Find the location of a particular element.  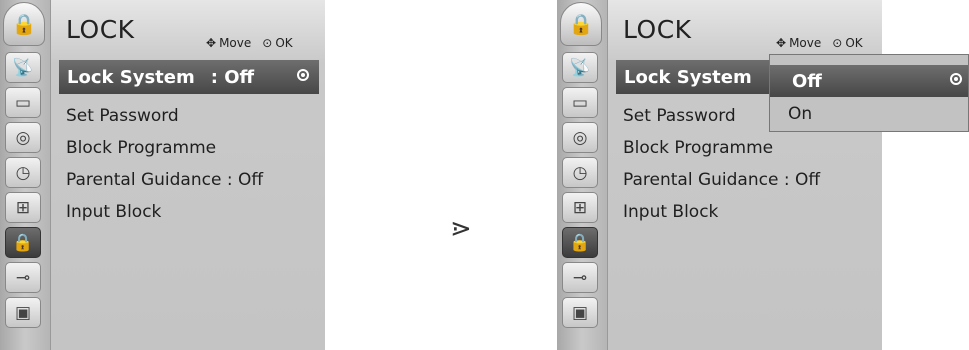

menu-item-value: : Off is located at coordinates (232, 77).